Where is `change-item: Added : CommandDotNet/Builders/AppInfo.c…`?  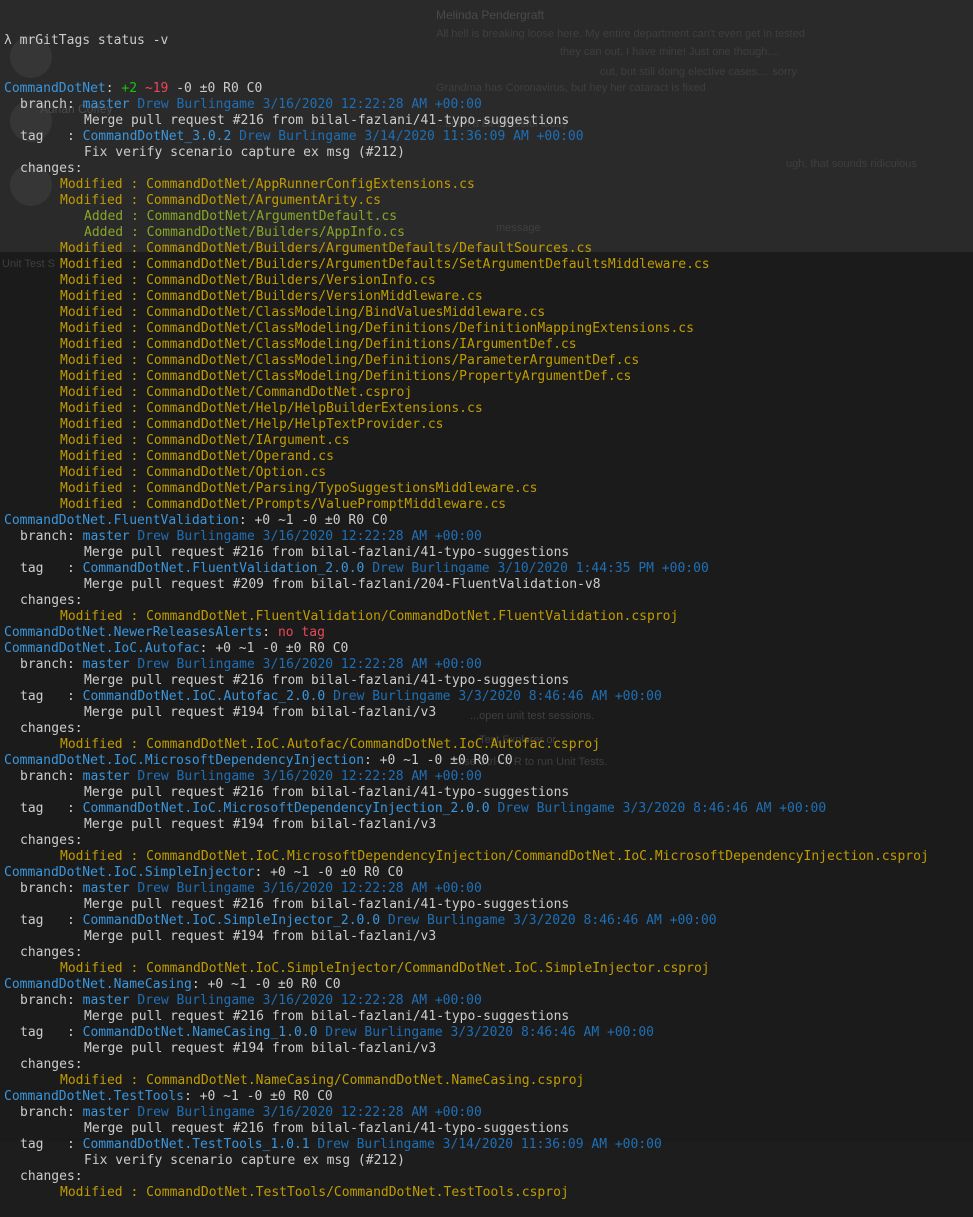 change-item: Added : CommandDotNet/Builders/AppInfo.c… is located at coordinates (486, 233).